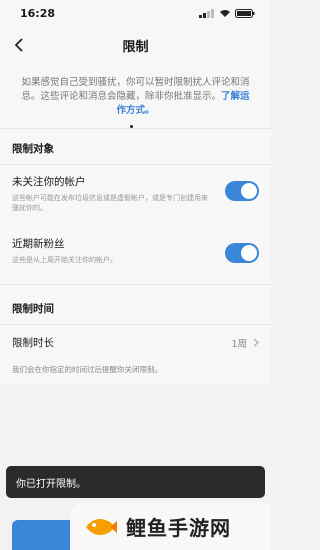 This screenshot has width=320, height=550. What do you see at coordinates (131, 126) in the screenshot?
I see `scroll-dot` at bounding box center [131, 126].